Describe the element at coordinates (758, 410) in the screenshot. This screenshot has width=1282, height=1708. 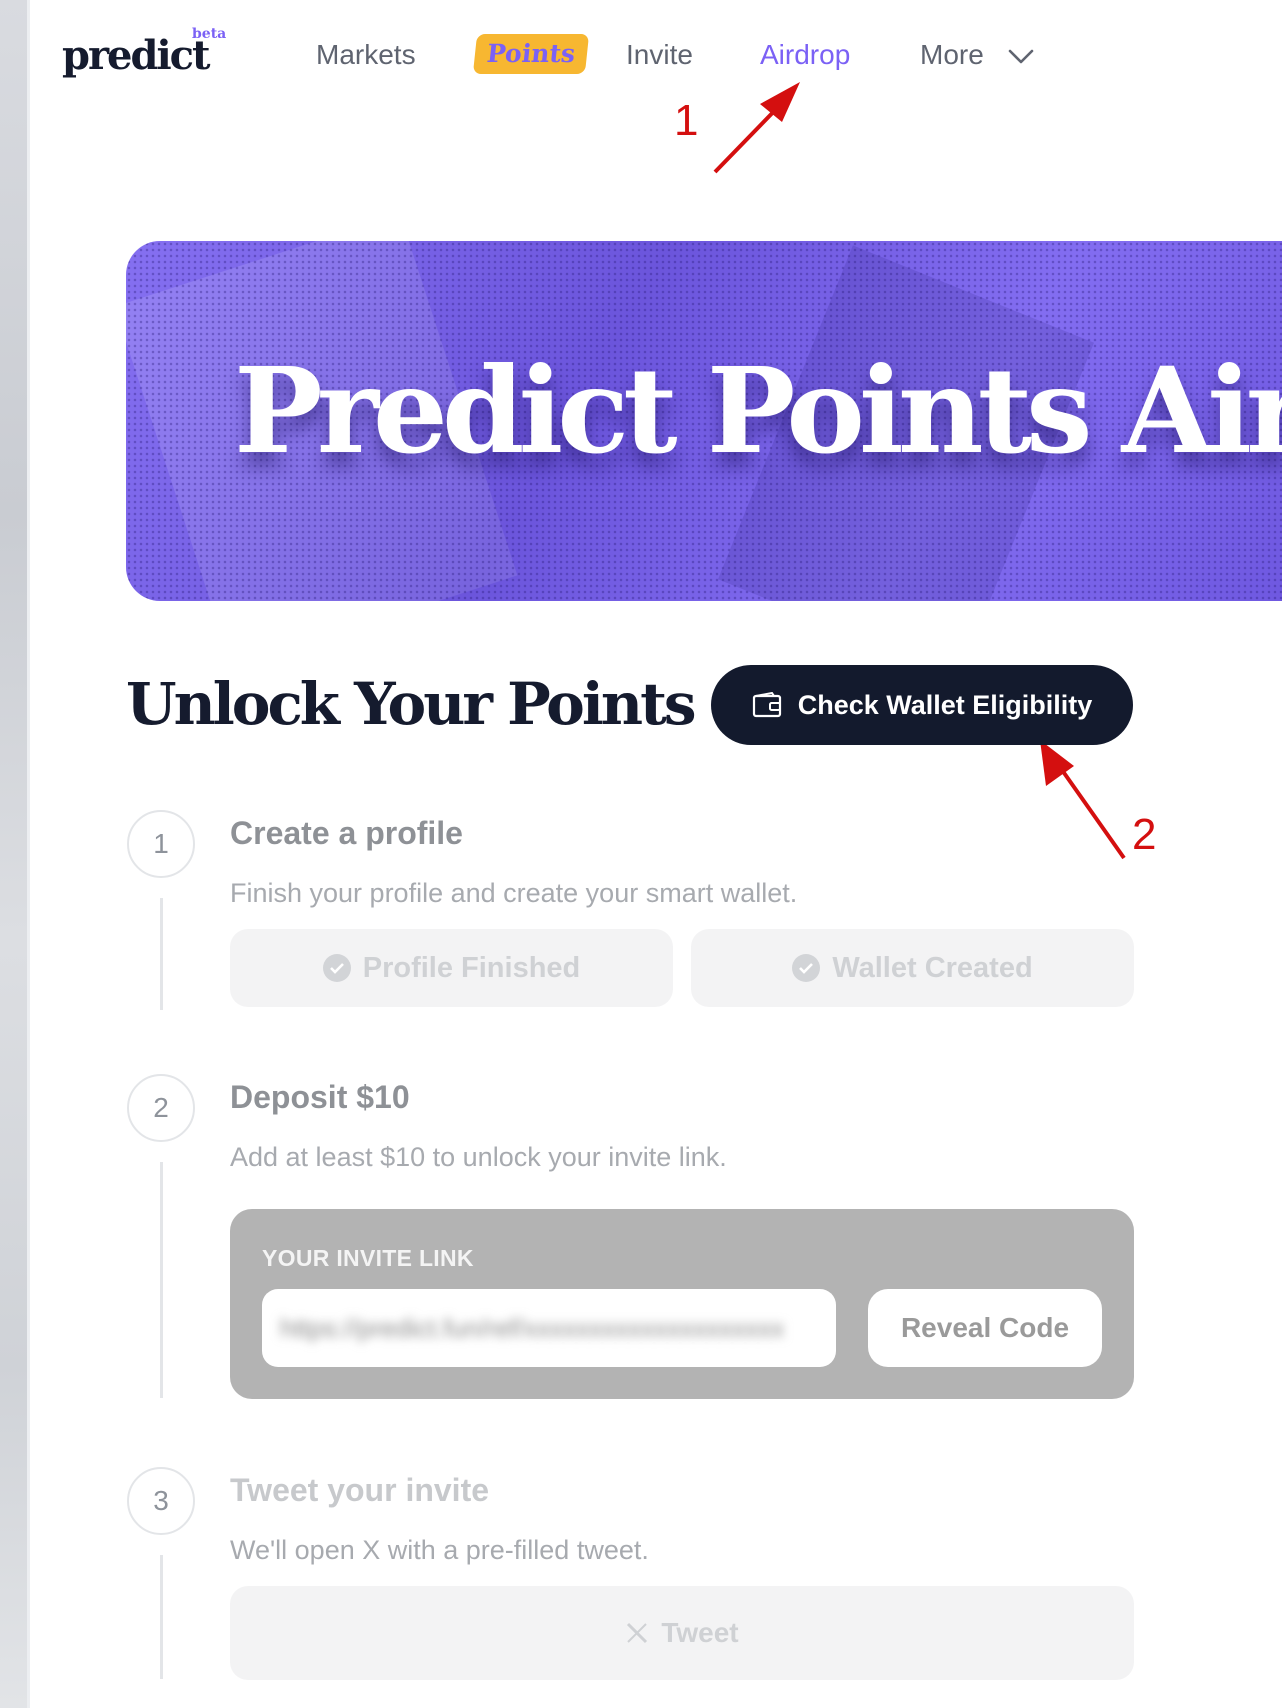
I see `banner-title: Predict Points Aird` at that location.